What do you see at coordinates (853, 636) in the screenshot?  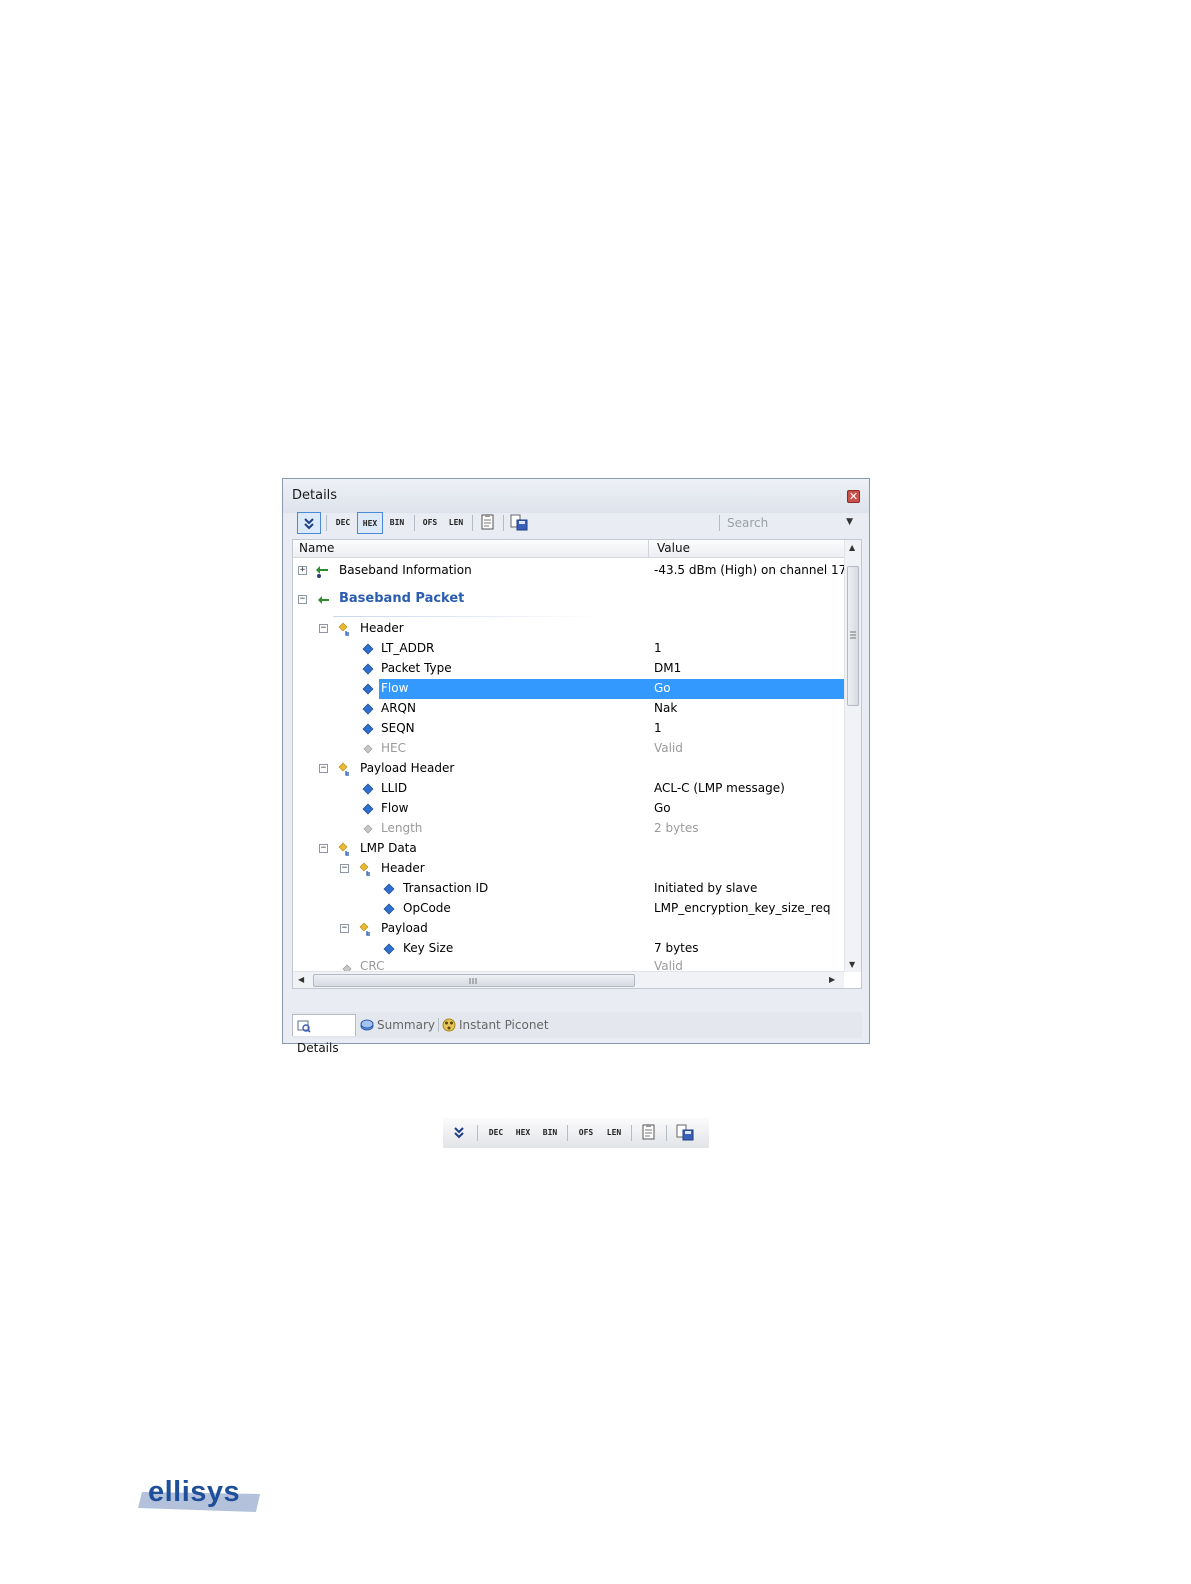 I see `vertical-scroll-thumb` at bounding box center [853, 636].